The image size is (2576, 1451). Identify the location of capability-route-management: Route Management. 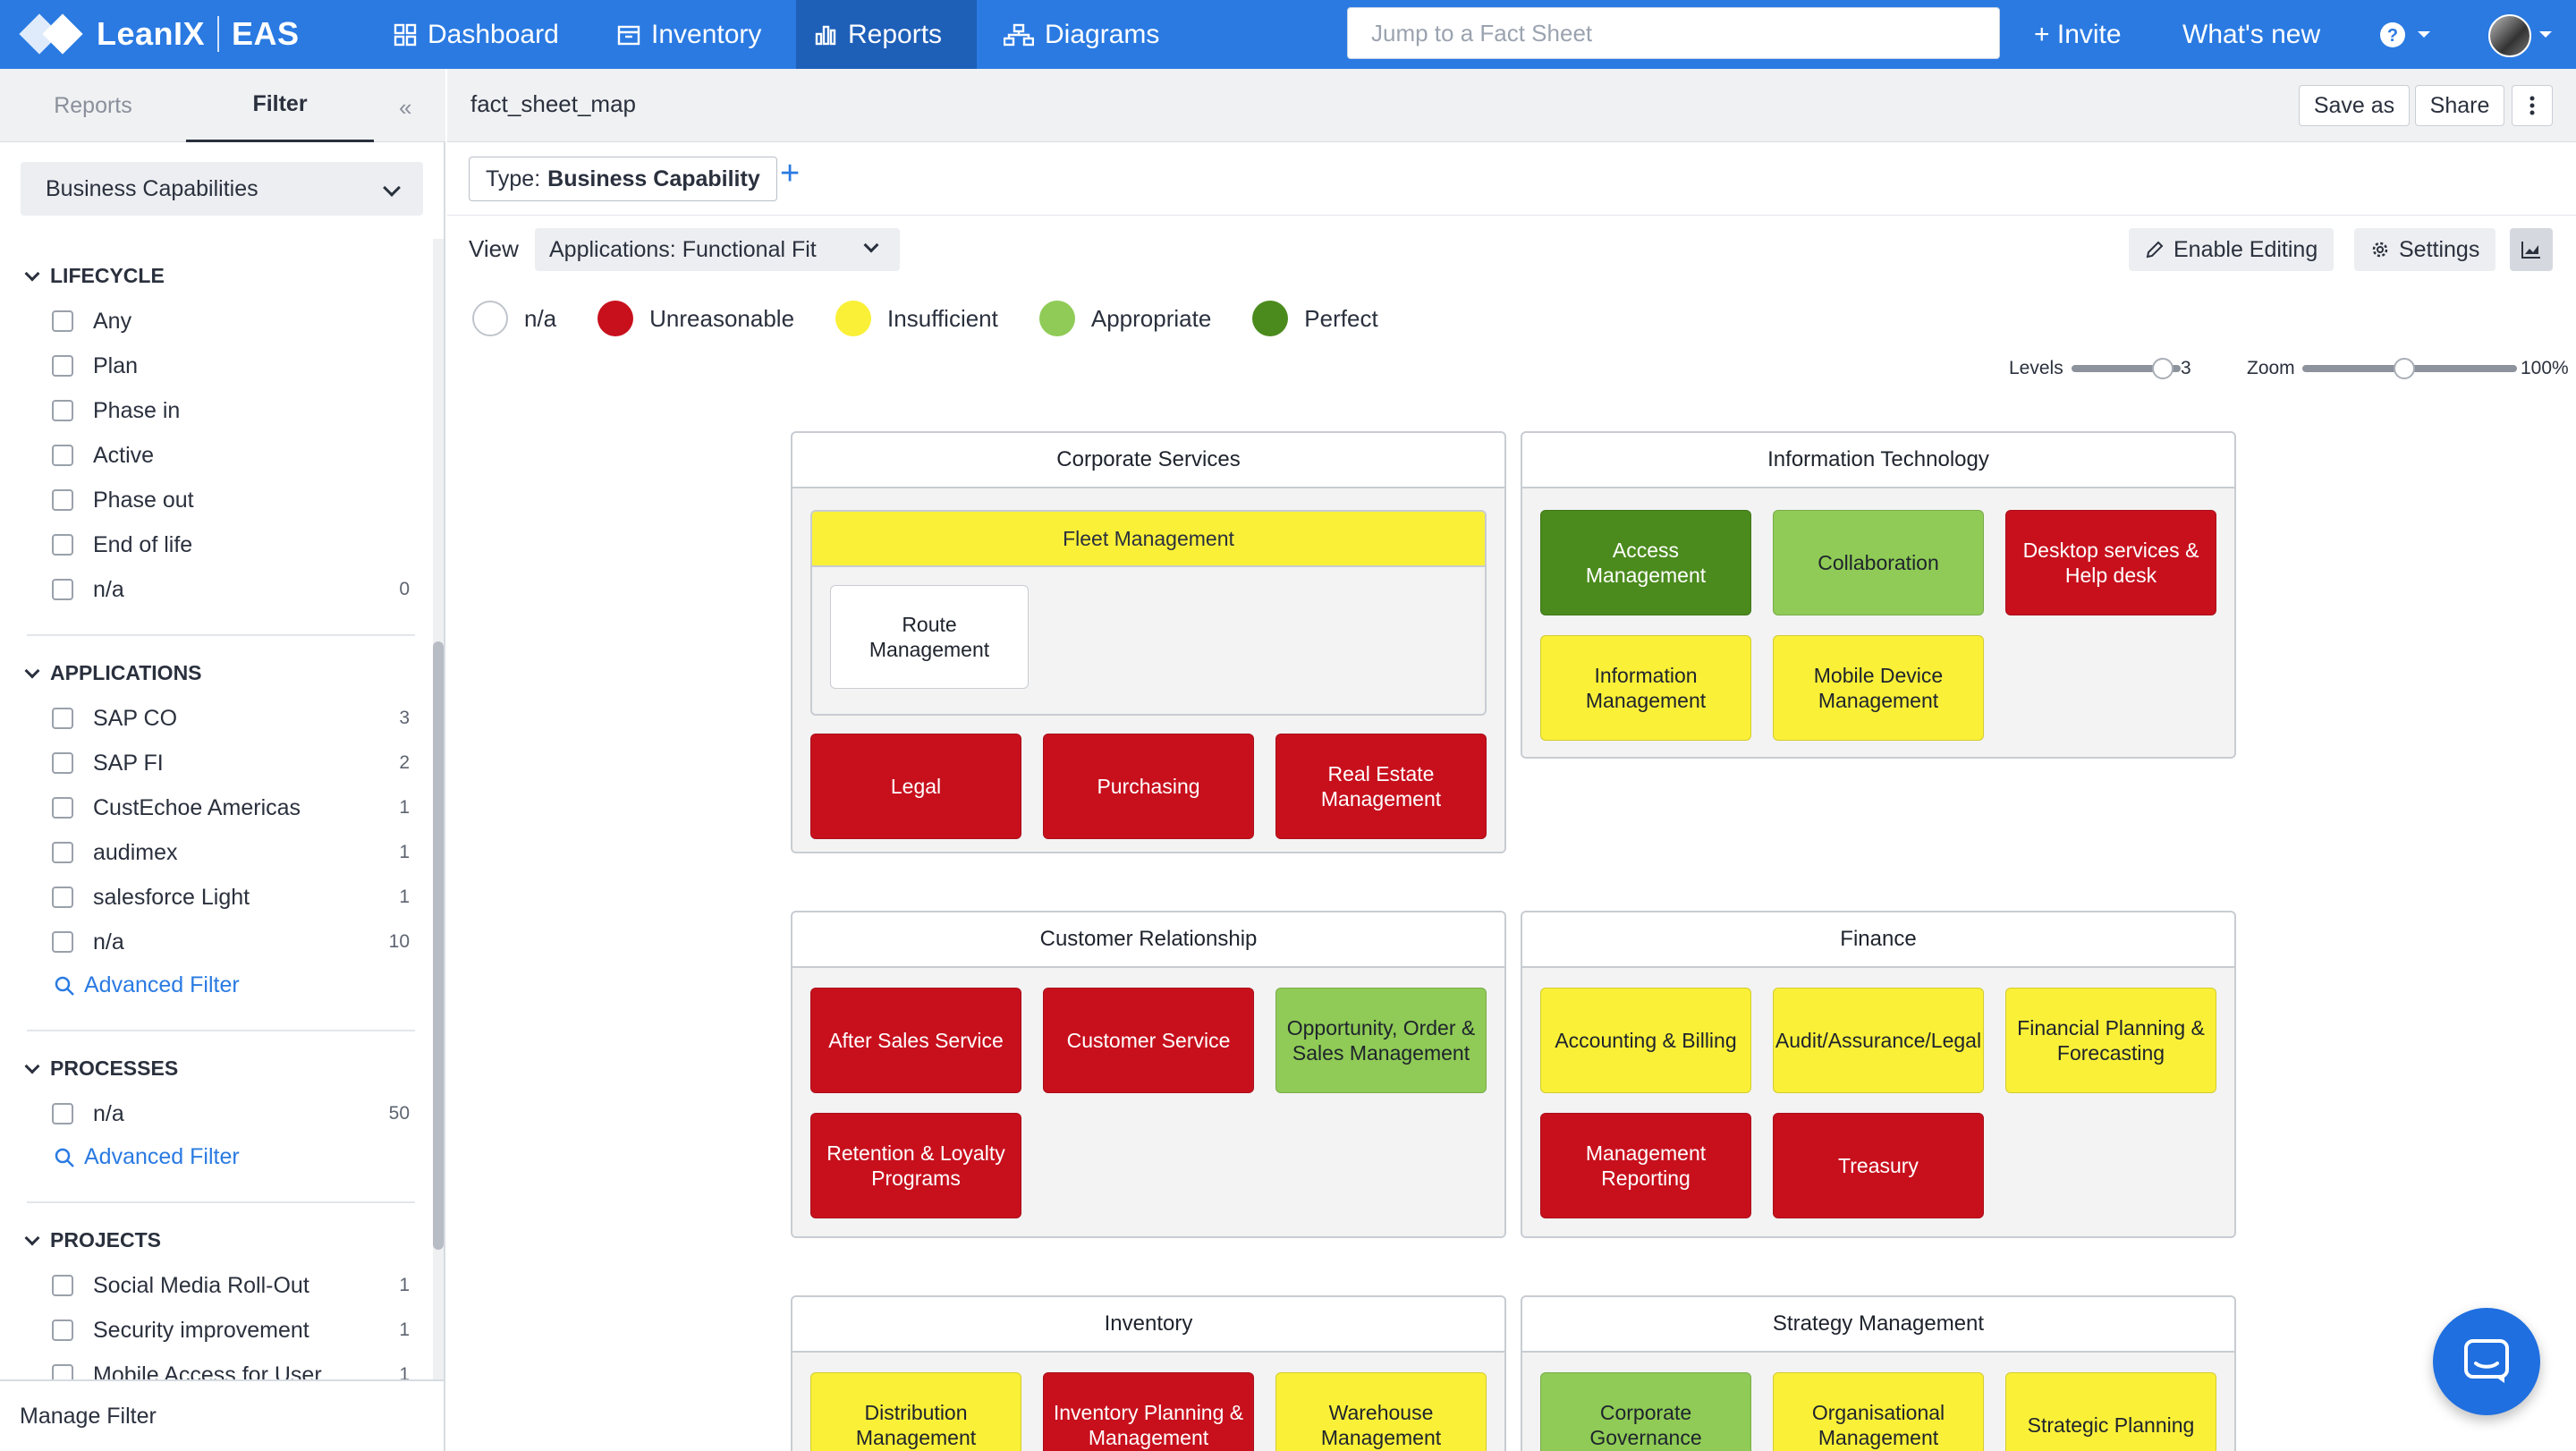
(929, 637).